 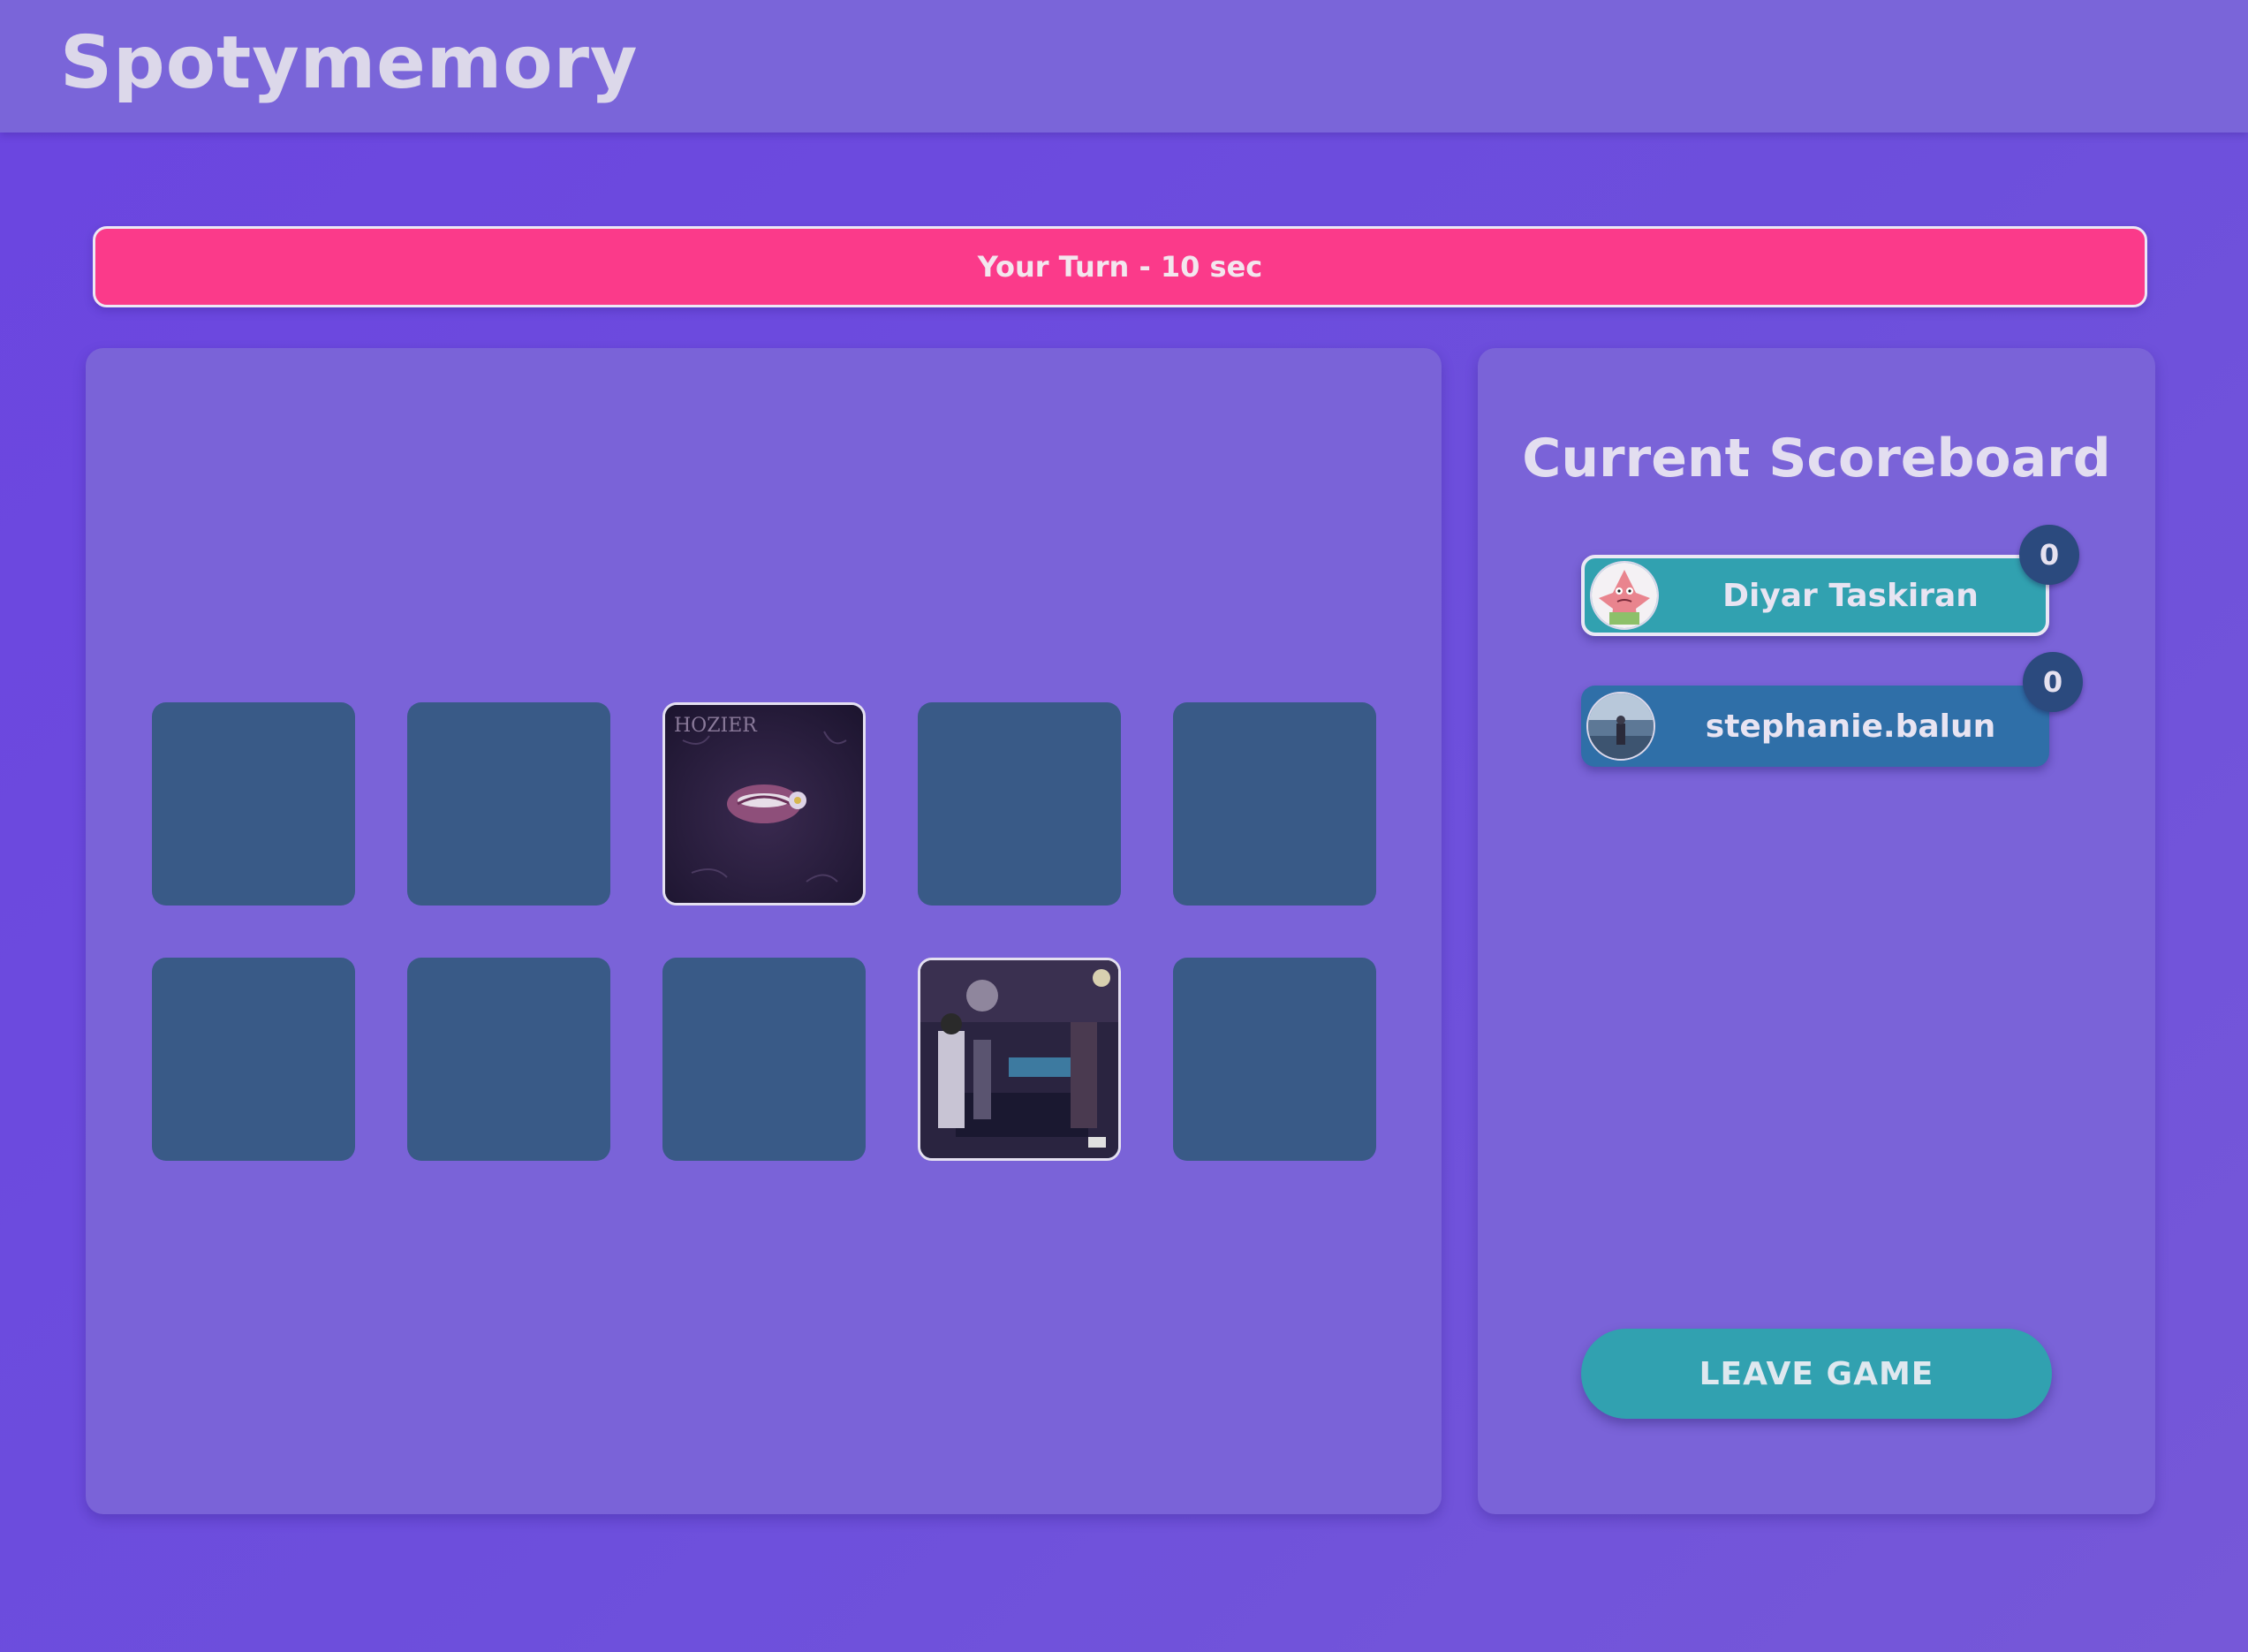 What do you see at coordinates (1124, 66) in the screenshot?
I see `app-header: Spotymemory` at bounding box center [1124, 66].